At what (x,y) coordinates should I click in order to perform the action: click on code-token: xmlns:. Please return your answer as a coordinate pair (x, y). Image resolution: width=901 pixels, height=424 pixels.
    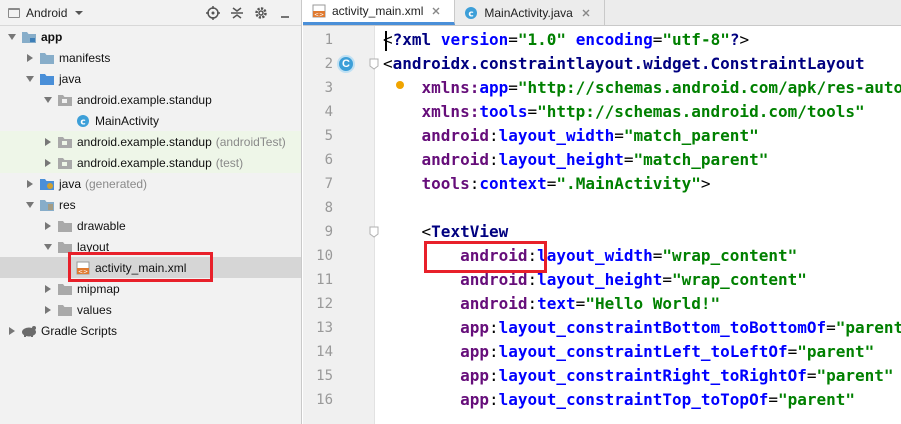
    Looking at the image, I should click on (450, 111).